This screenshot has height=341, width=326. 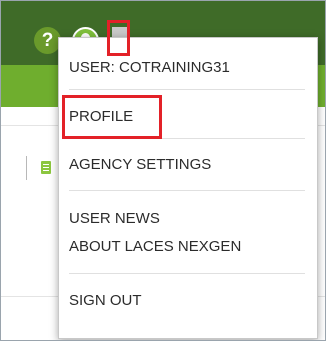 What do you see at coordinates (47, 40) in the screenshot?
I see `help-icon: ?` at bounding box center [47, 40].